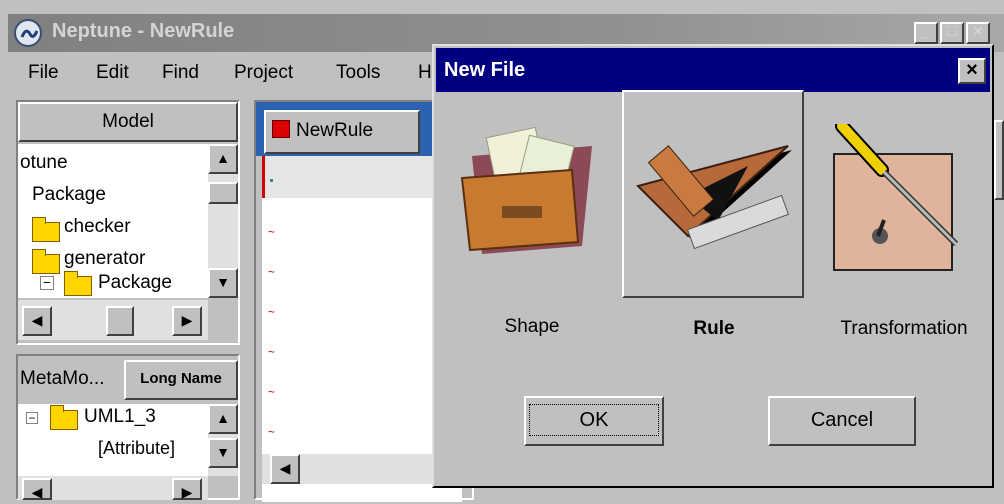 The height and width of the screenshot is (504, 1004). I want to click on choice-transformation: Transformation, so click(906, 215).